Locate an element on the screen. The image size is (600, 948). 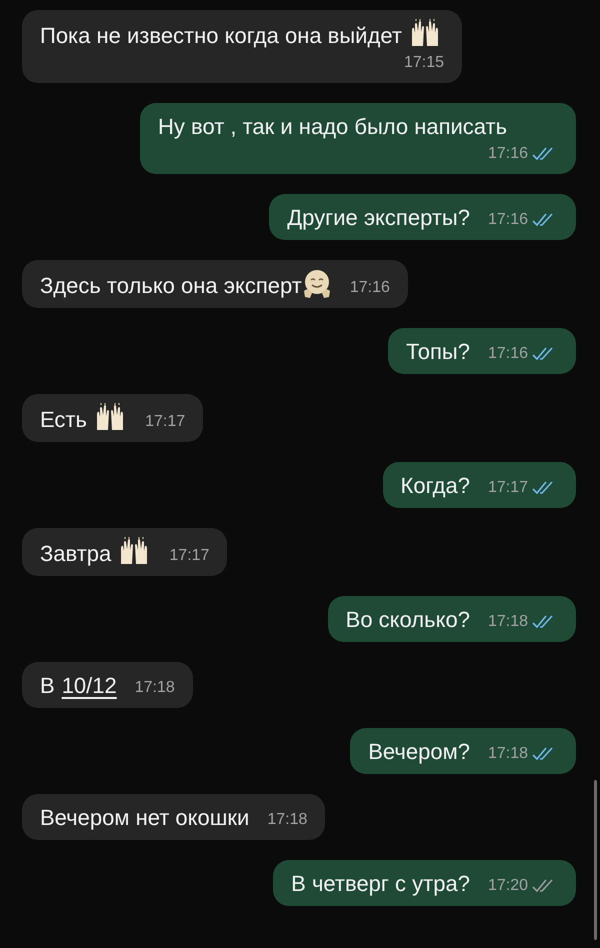
message-text: Когда? is located at coordinates (435, 486).